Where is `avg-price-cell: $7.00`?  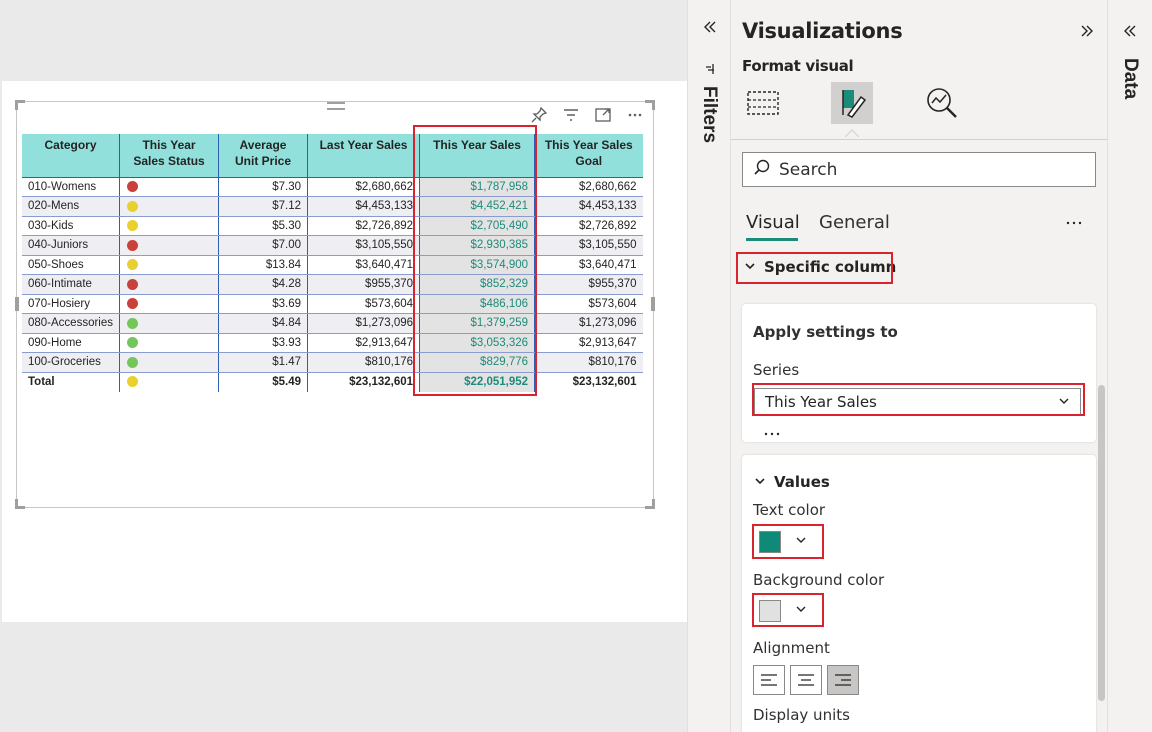
avg-price-cell: $7.00 is located at coordinates (263, 245).